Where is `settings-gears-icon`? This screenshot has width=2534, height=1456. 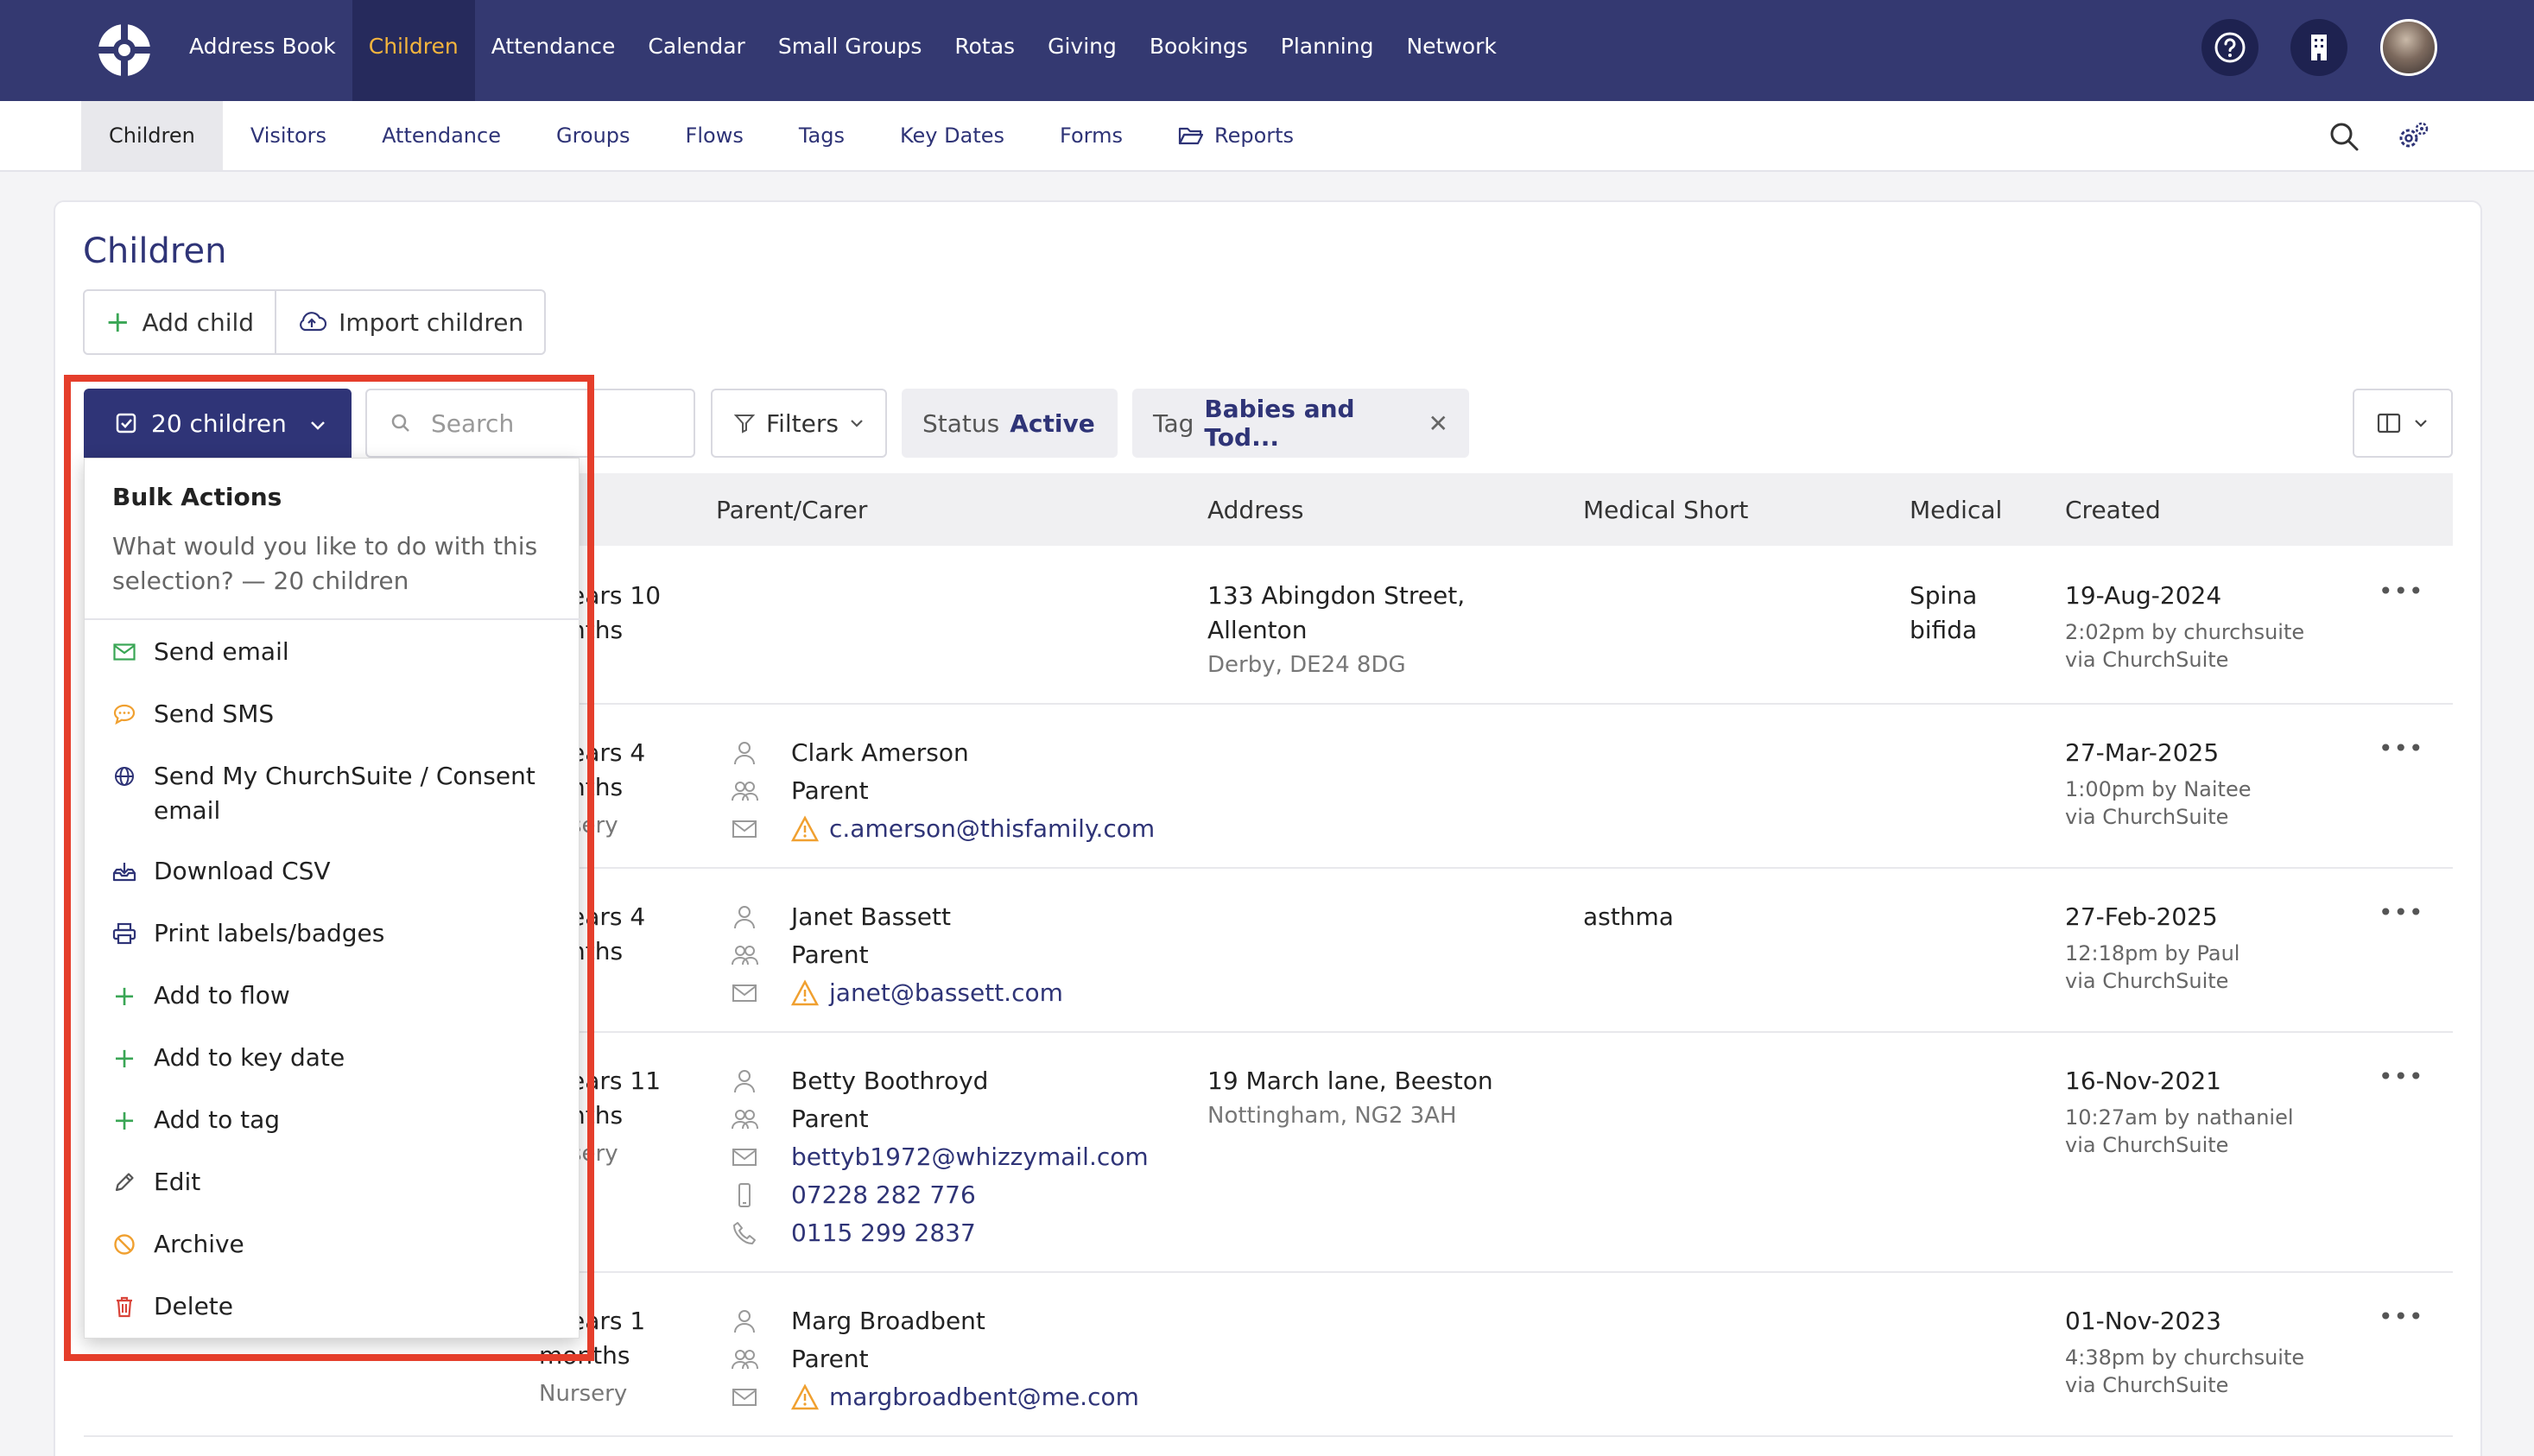 settings-gears-icon is located at coordinates (2413, 136).